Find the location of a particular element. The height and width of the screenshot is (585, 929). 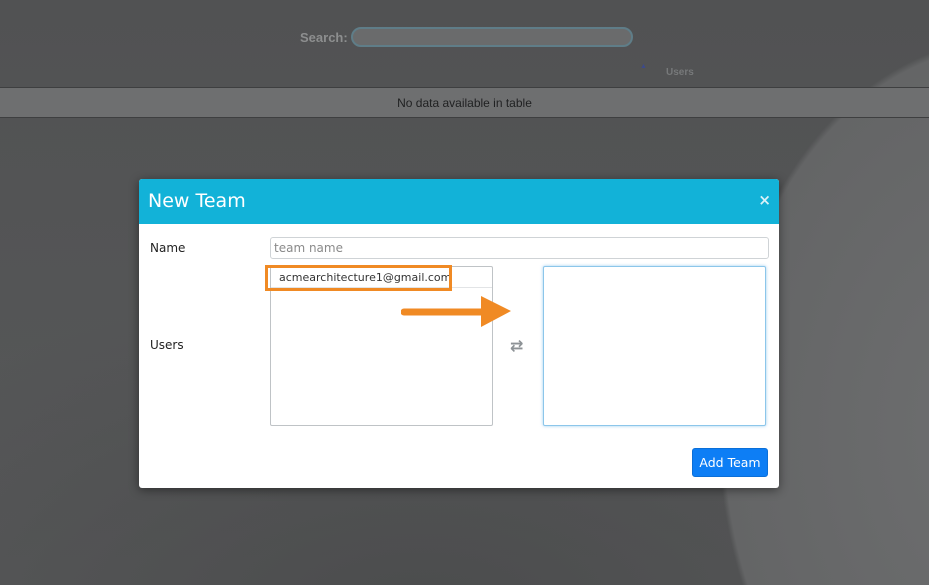

arrow-right-icon is located at coordinates (456, 311).